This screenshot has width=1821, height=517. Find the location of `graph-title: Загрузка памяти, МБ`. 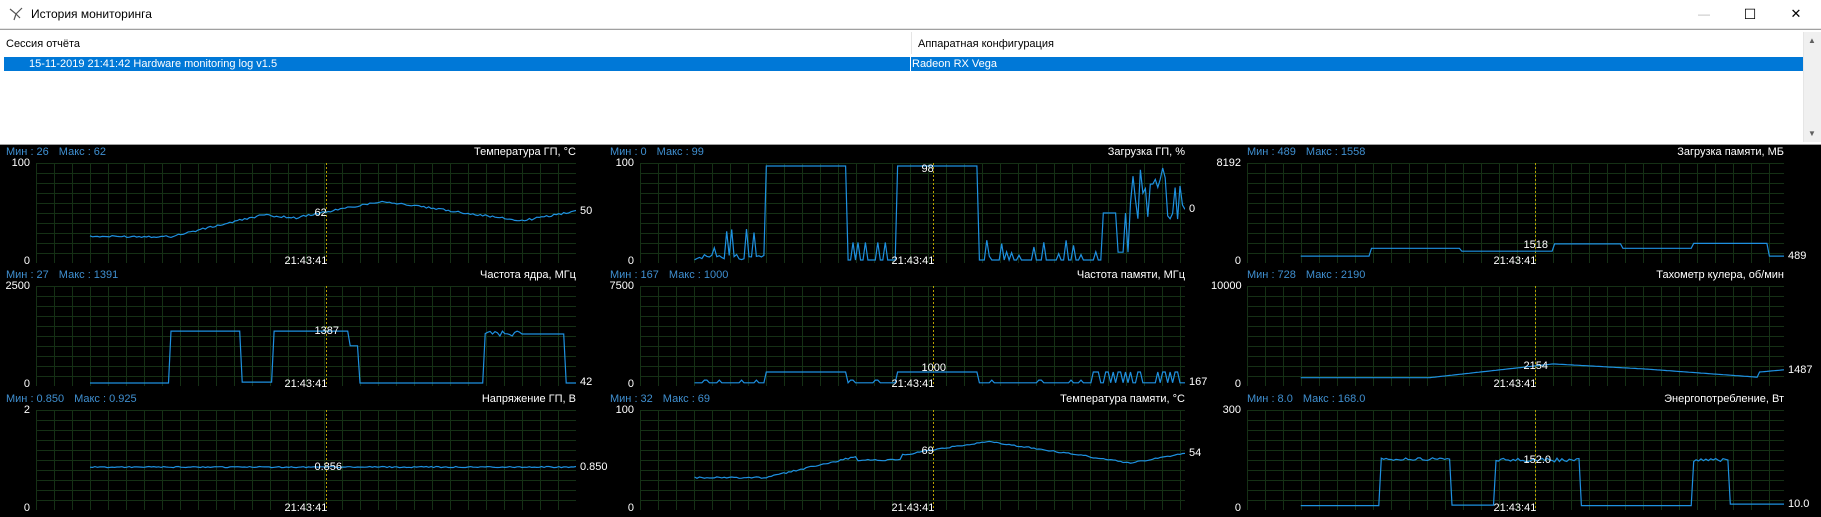

graph-title: Загрузка памяти, МБ is located at coordinates (1730, 152).